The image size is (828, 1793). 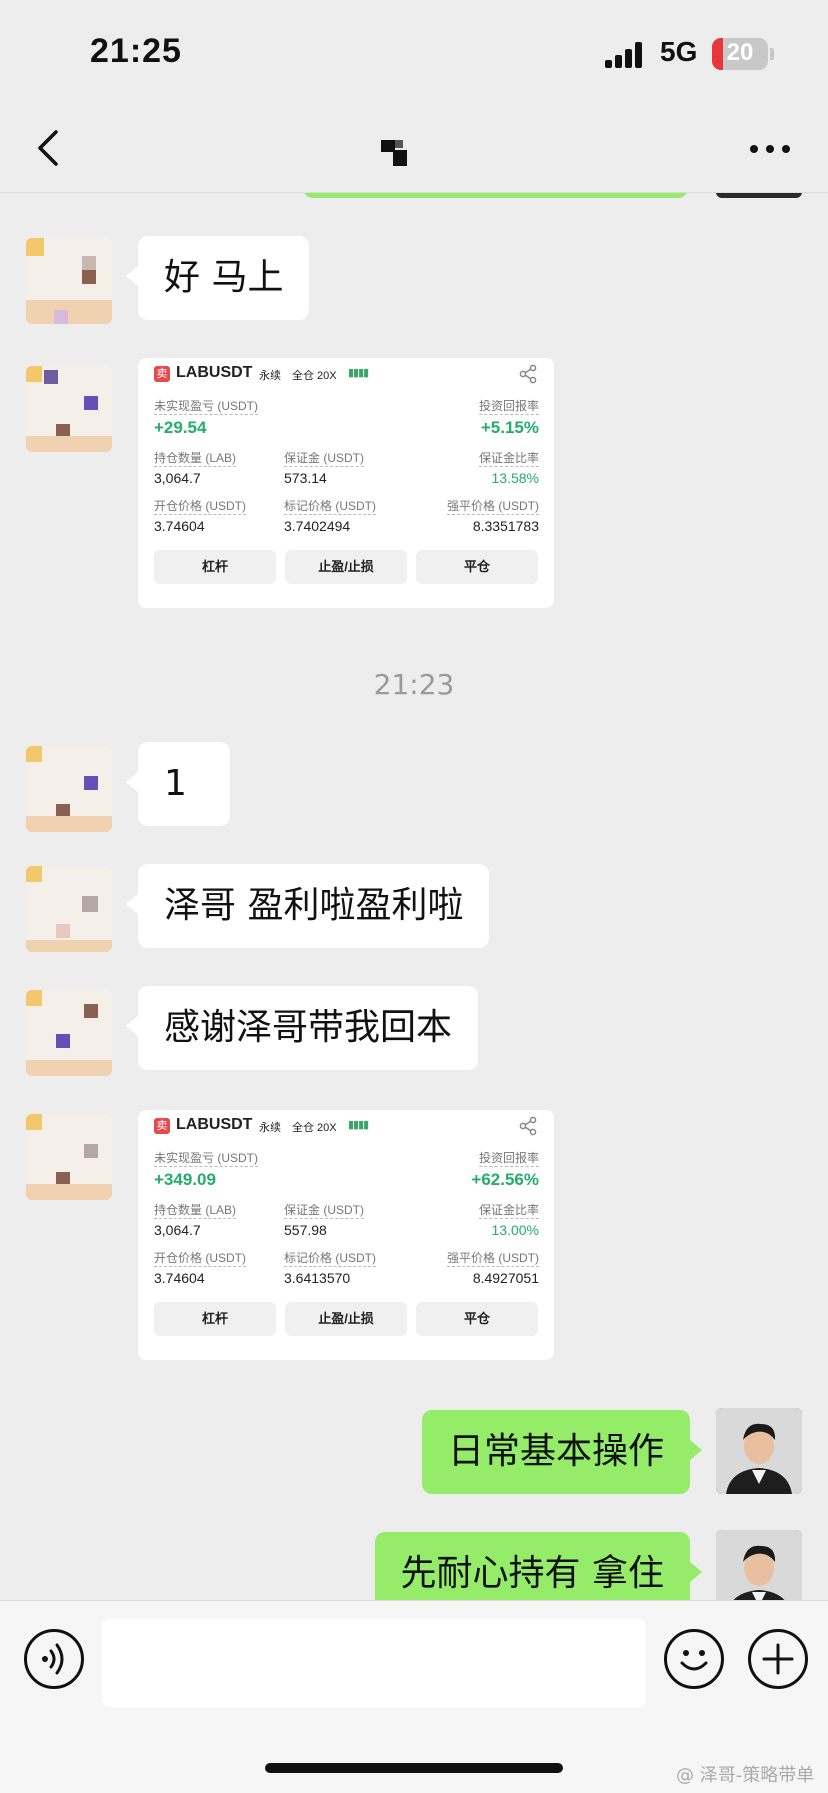 What do you see at coordinates (305, 1230) in the screenshot?
I see `margin-value: 557.98` at bounding box center [305, 1230].